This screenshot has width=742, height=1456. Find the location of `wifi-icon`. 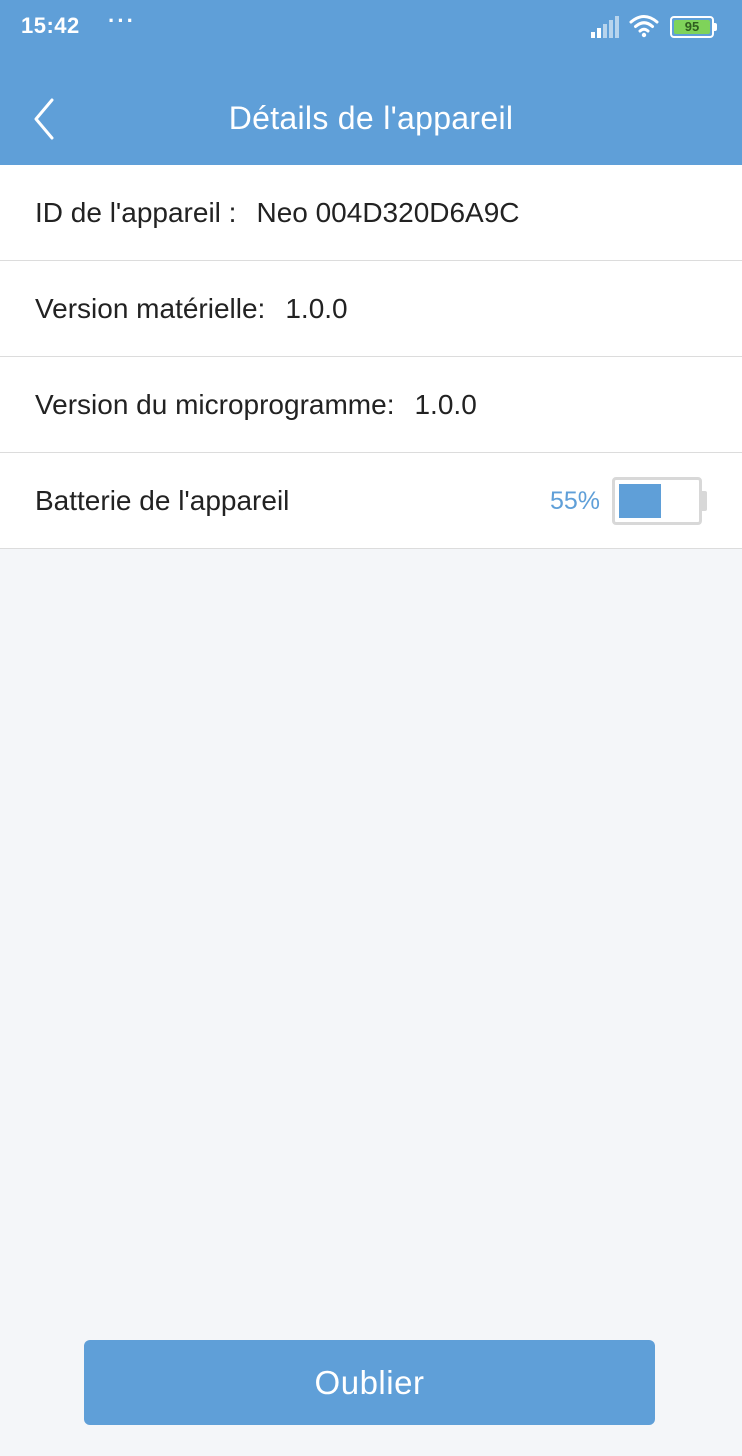

wifi-icon is located at coordinates (644, 26).